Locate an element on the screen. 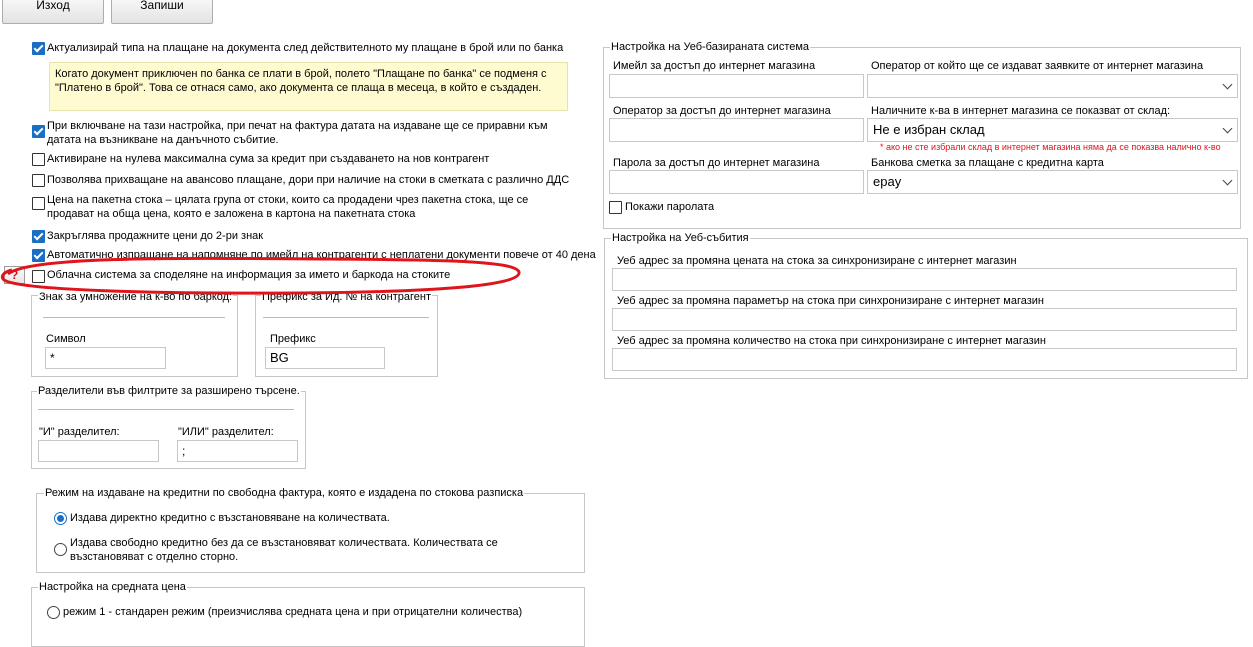 The width and height of the screenshot is (1253, 647). and-separator-input is located at coordinates (98, 451).